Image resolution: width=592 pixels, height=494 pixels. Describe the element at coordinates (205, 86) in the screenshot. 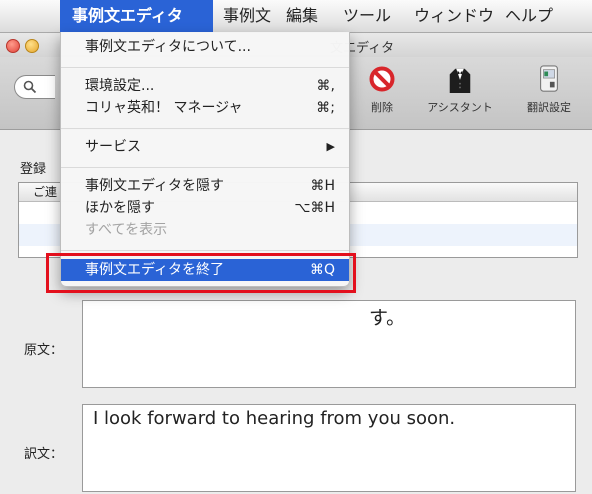

I see `menu-item-preferences: 環境設定... ⌘,` at that location.